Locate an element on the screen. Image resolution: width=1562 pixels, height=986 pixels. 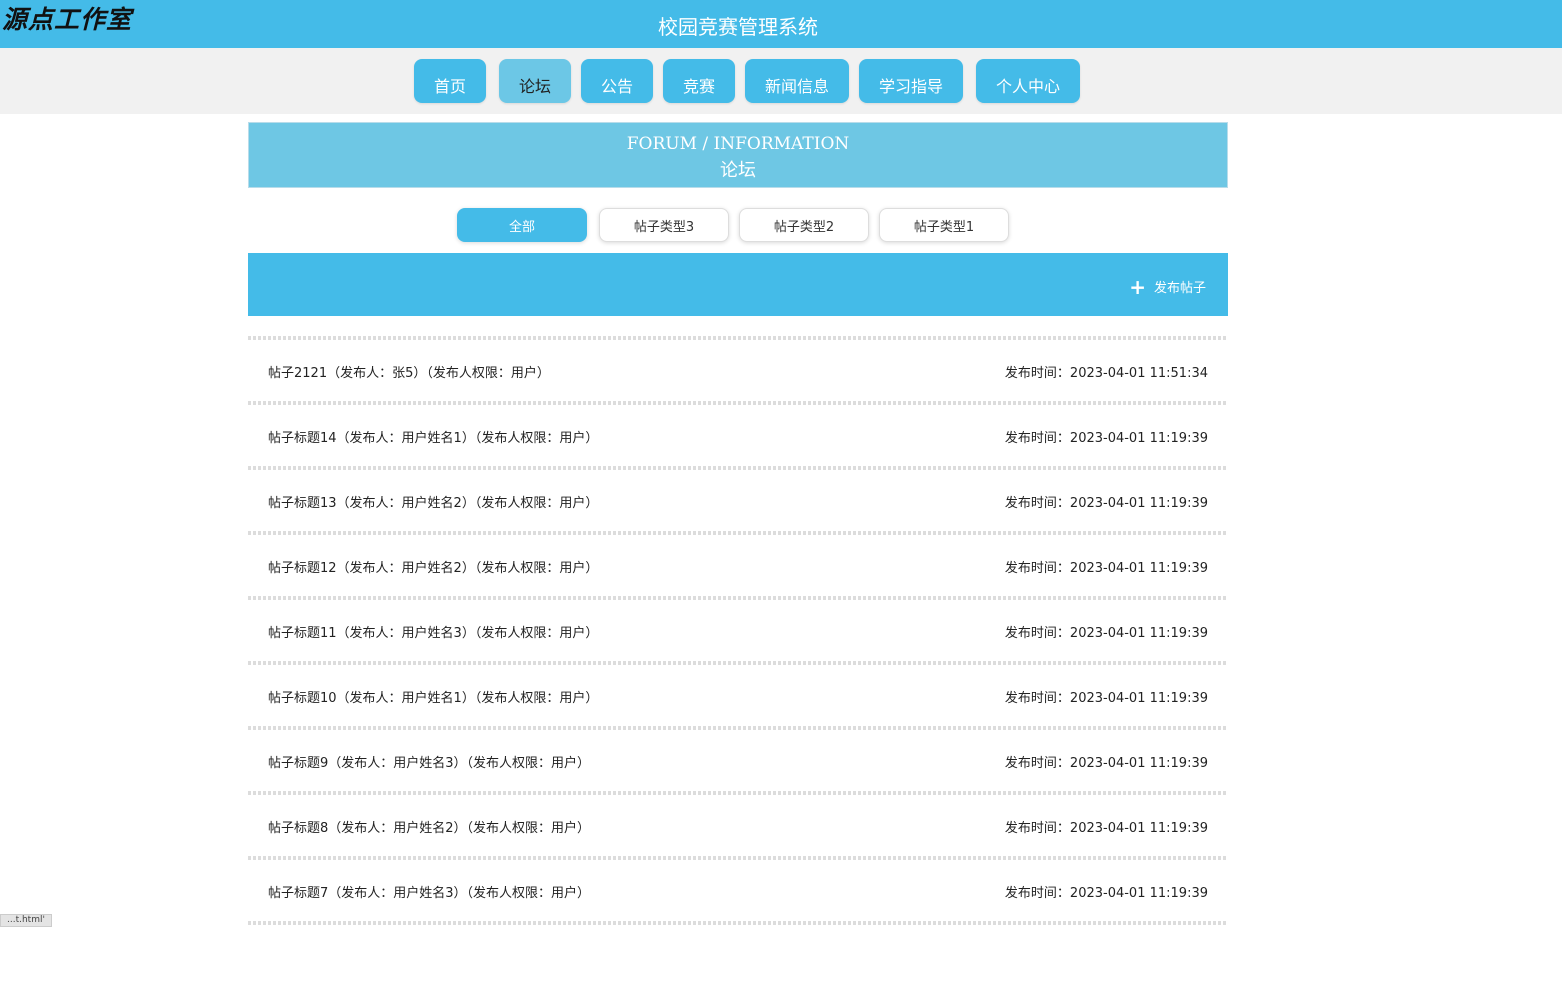
post-title: 帖子标题12（发布人：用户姓名2）（发布人权限：用户） is located at coordinates (433, 566).